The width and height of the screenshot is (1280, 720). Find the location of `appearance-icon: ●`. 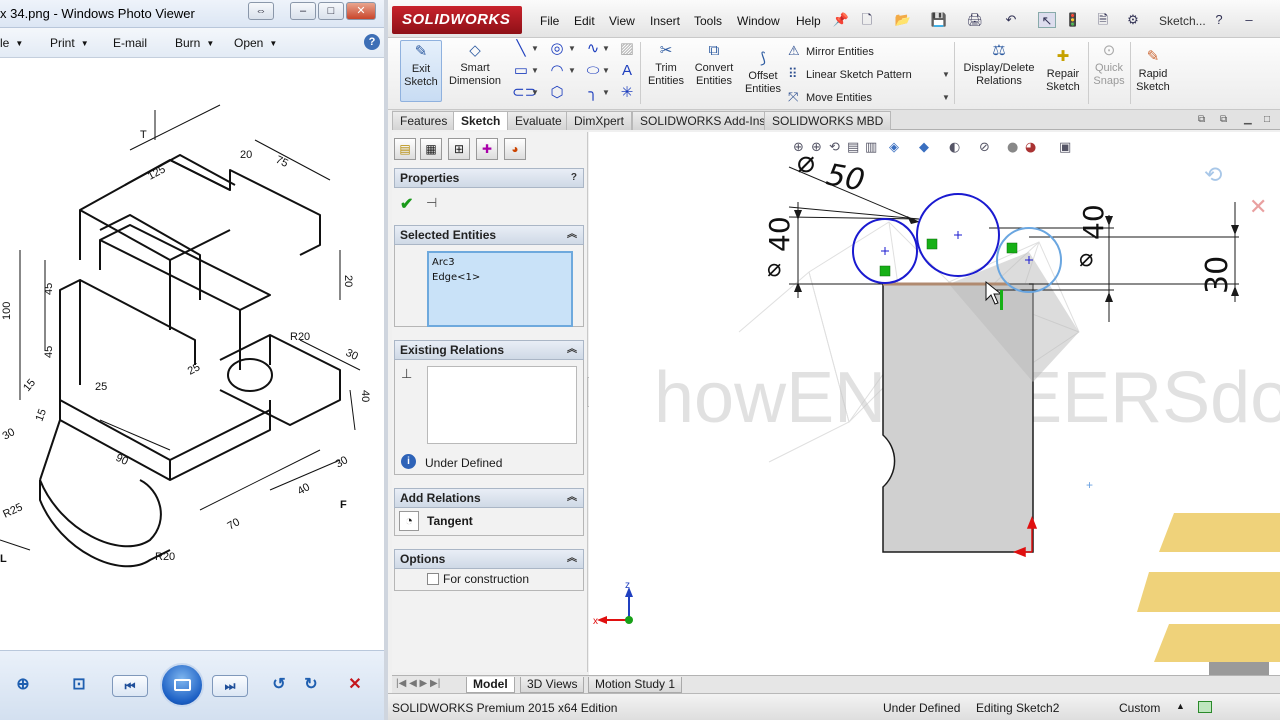

appearance-icon: ● is located at coordinates (1012, 147).